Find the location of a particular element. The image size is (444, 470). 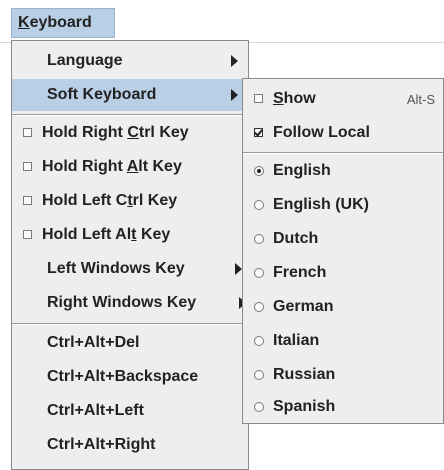

menu-item-language-spanish: Spanish is located at coordinates (343, 407).